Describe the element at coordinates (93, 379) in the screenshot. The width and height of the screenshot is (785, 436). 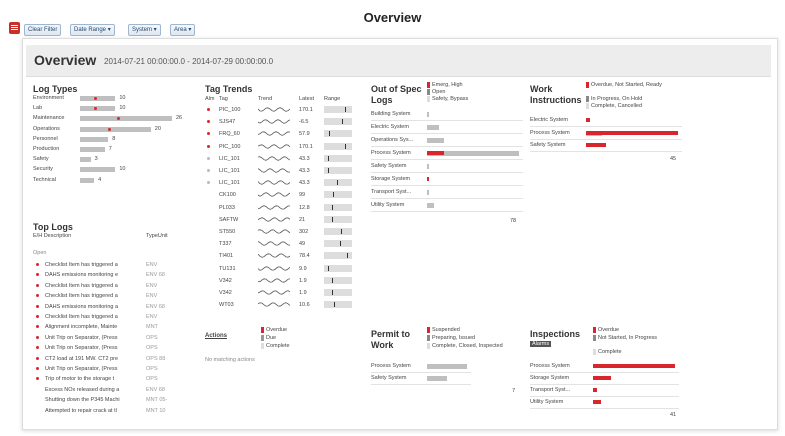
I see `top-log-description: Trip of motor to the storage t` at that location.